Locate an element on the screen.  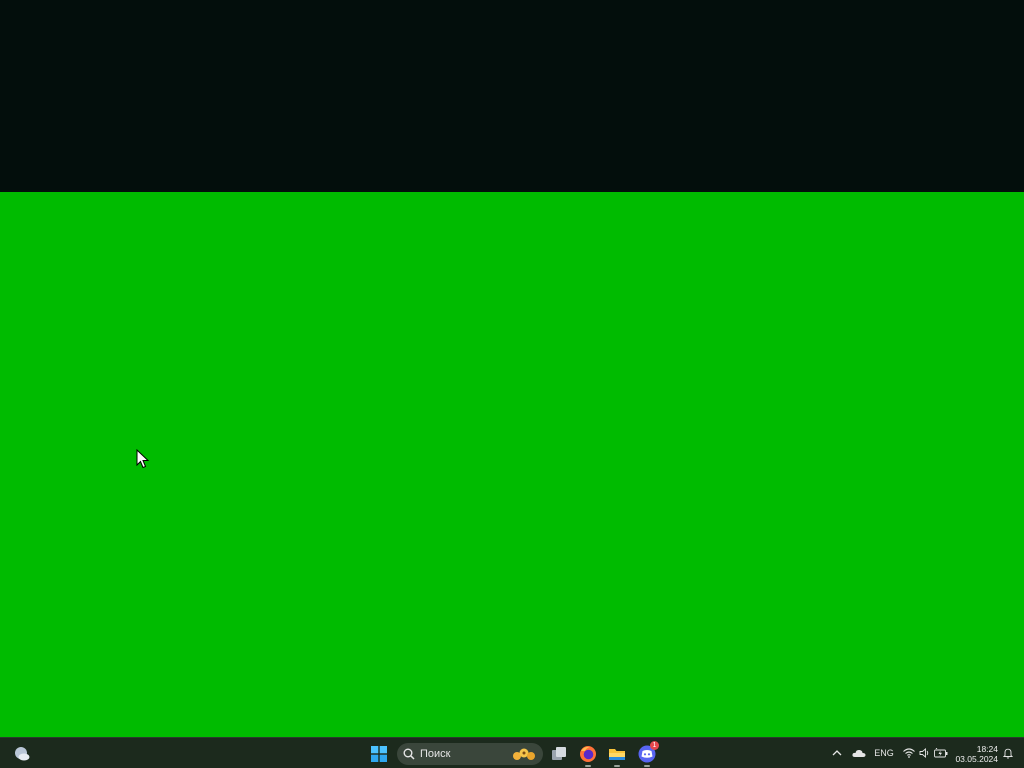
battery-icon is located at coordinates (941, 753).